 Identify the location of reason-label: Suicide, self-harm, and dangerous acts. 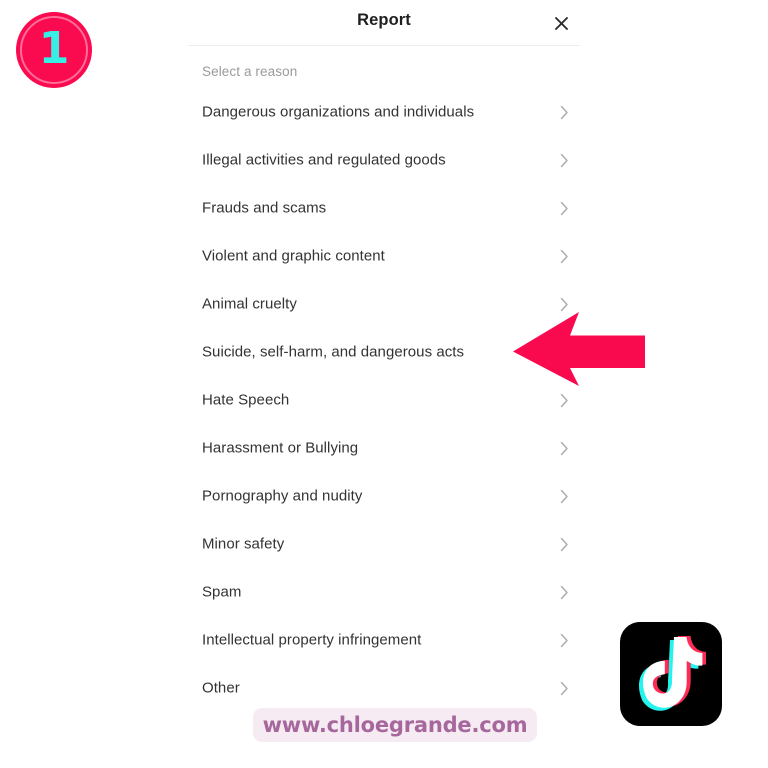
(333, 352).